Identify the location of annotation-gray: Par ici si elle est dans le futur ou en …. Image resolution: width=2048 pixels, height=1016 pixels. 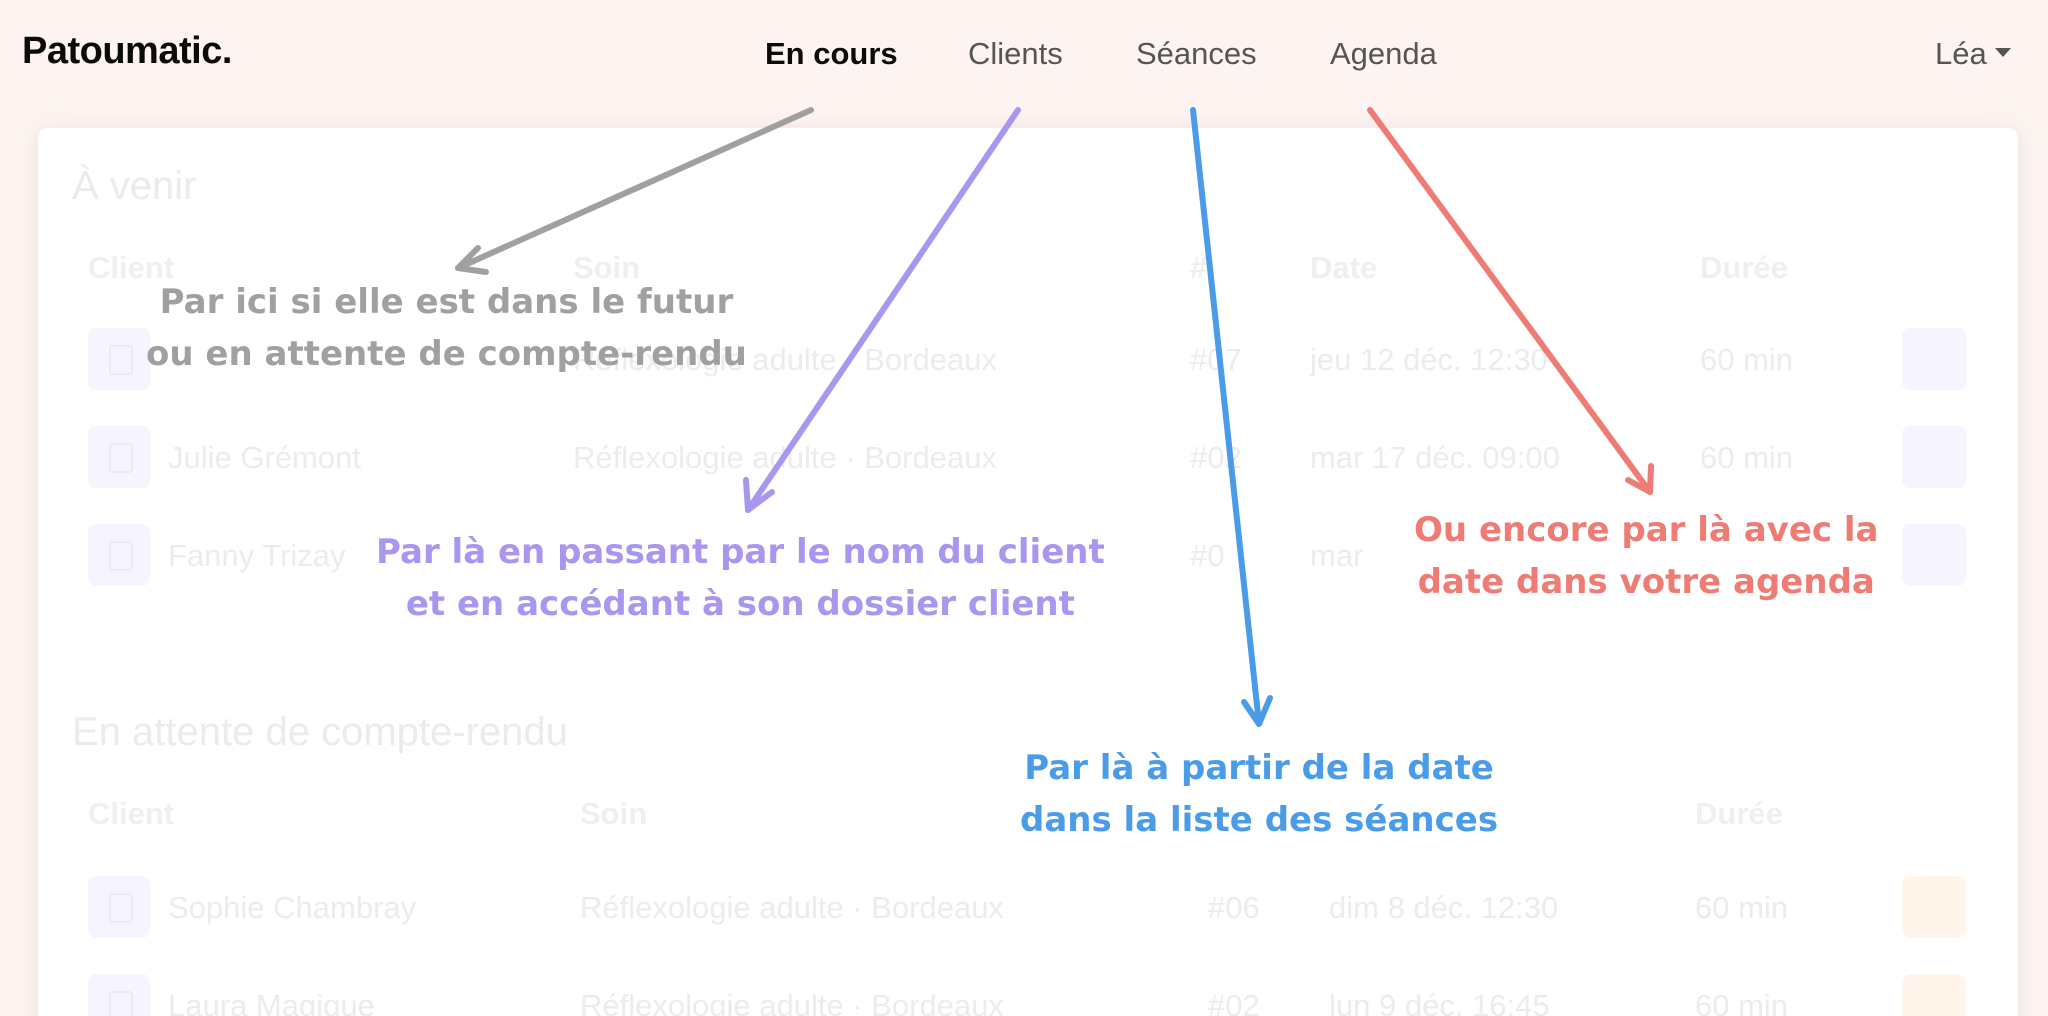
(446, 328).